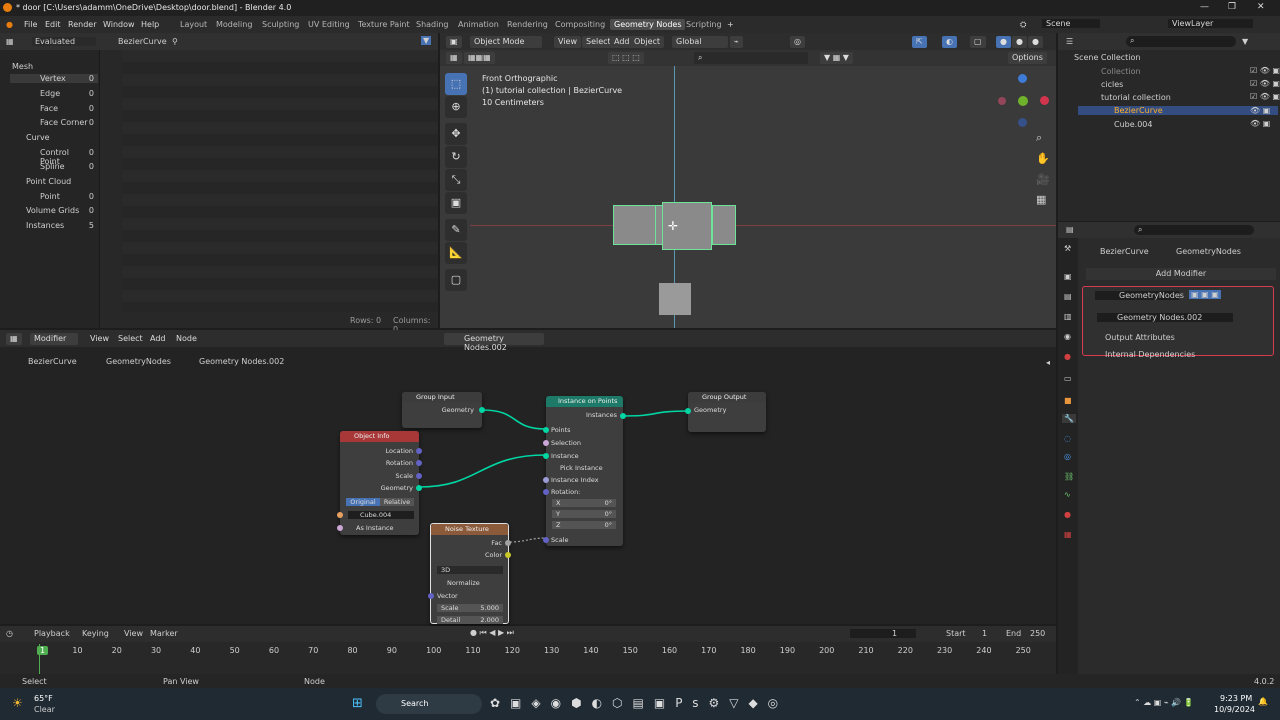 The height and width of the screenshot is (720, 1280). What do you see at coordinates (1067, 514) in the screenshot?
I see `tab-material-icon: ●` at bounding box center [1067, 514].